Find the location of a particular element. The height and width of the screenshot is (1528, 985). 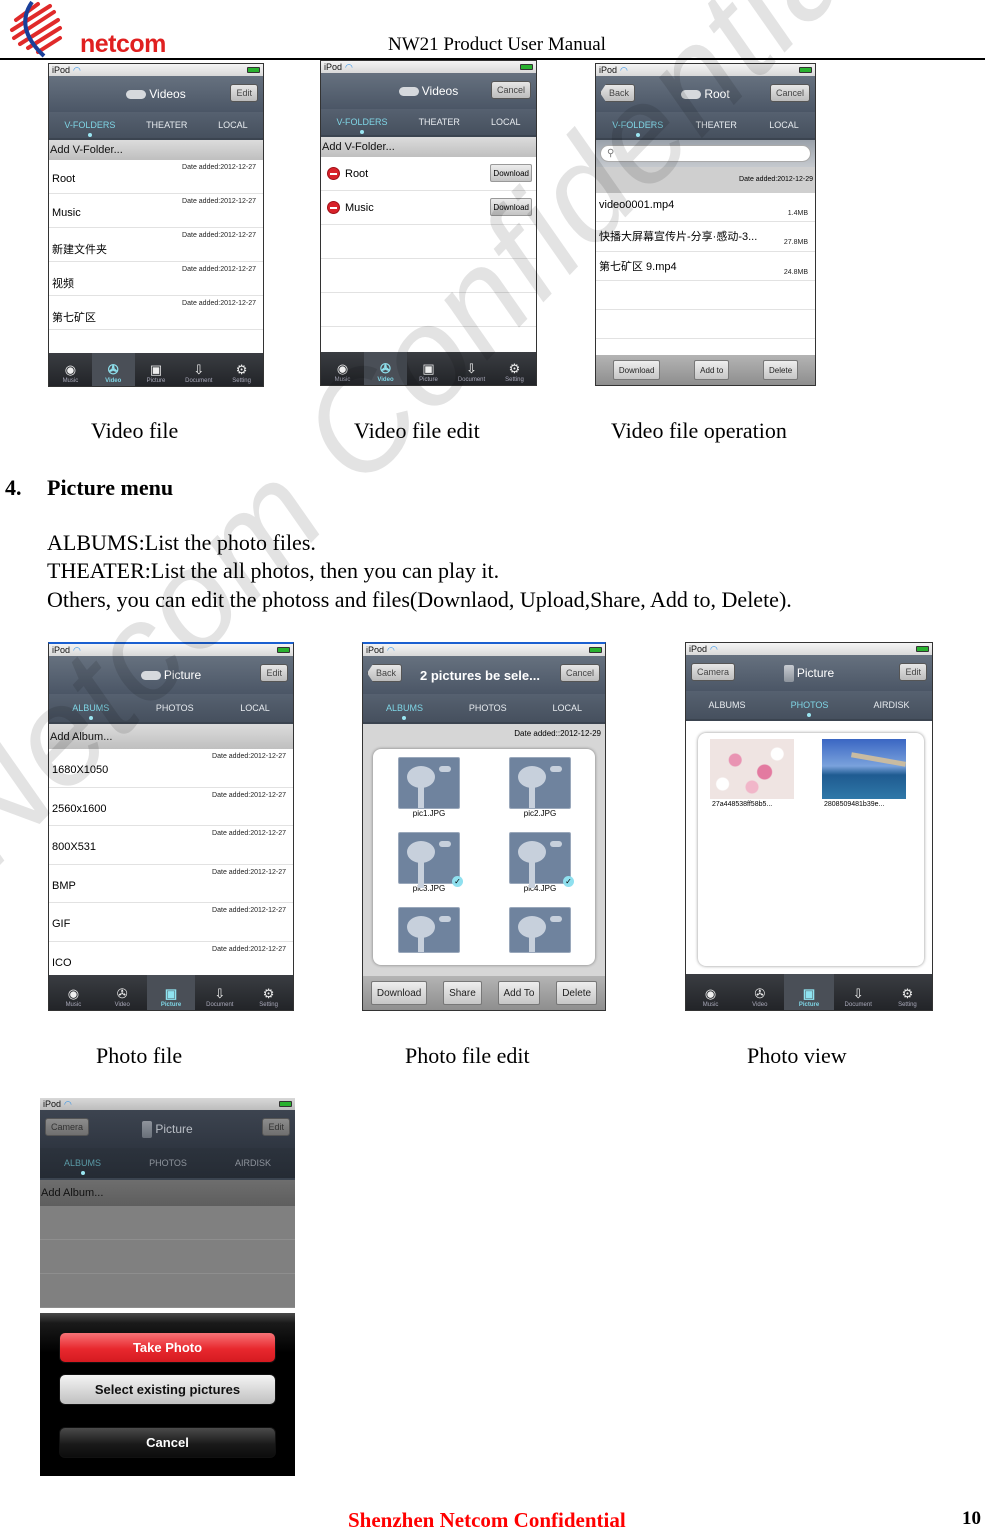

search-icon: ⚲ is located at coordinates (611, 153).